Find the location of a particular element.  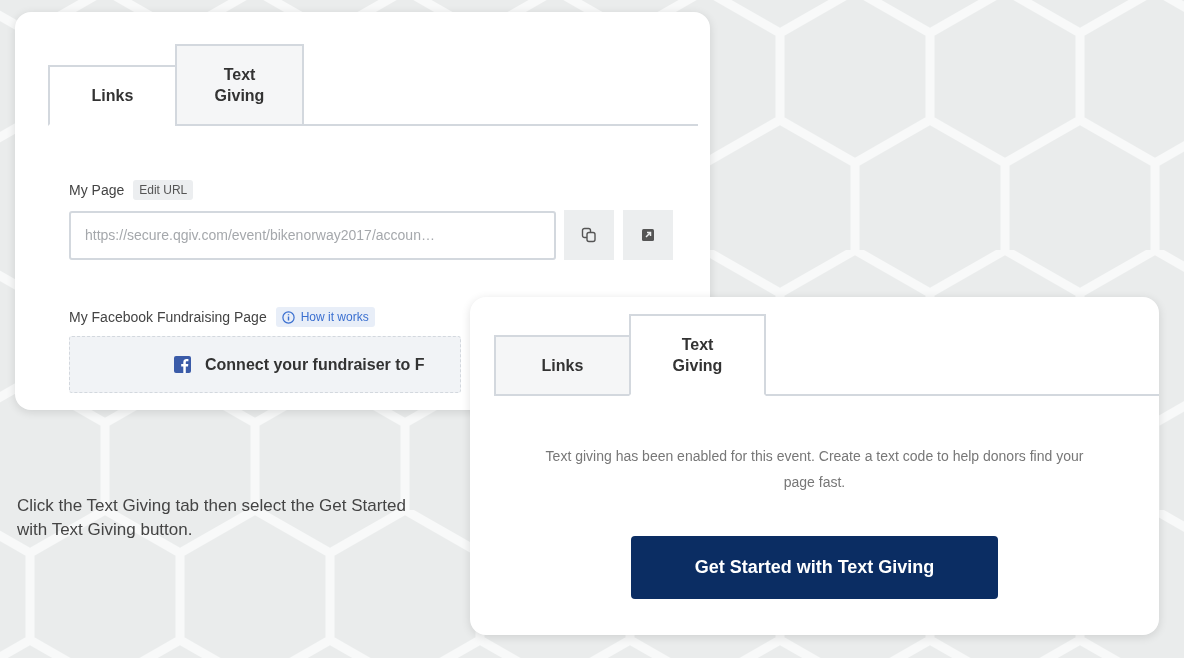

connect-fundraiser-button: Connect your fundraiser to F is located at coordinates (265, 364).